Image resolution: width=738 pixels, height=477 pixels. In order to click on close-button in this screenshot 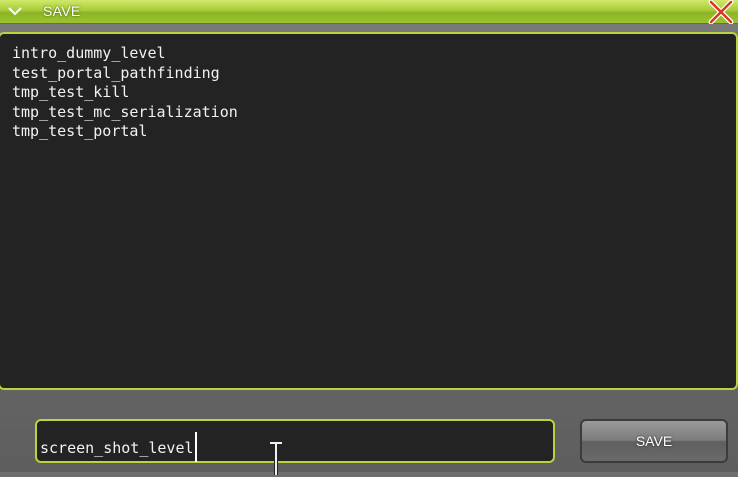, I will do `click(721, 12)`.